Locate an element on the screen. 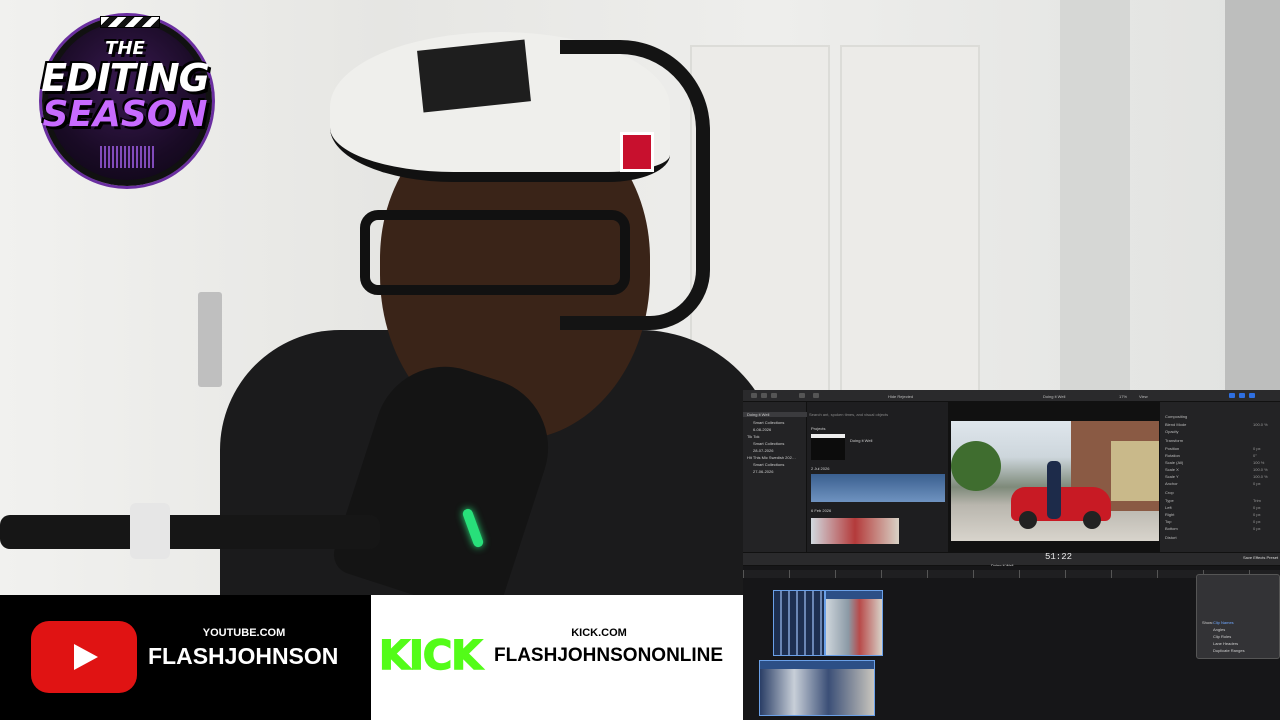 Image resolution: width=1280 pixels, height=720 pixels. kick-logo: KICK is located at coordinates (430, 656).